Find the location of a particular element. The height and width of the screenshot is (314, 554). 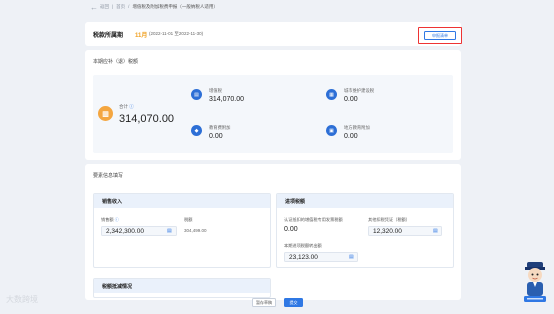

breadcrumb-back: 返回 is located at coordinates (104, 6).